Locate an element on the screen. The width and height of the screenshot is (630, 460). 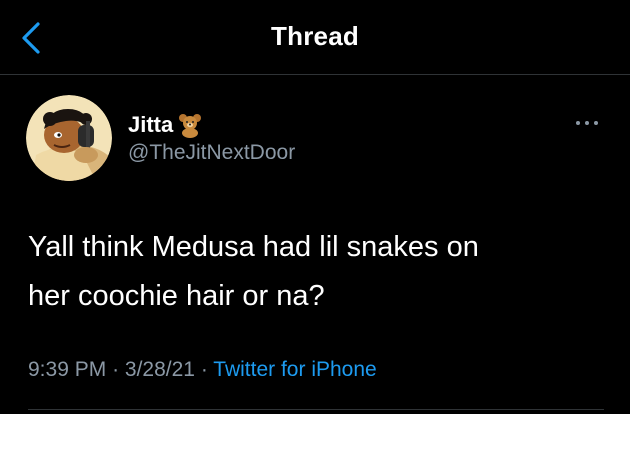
user-info: Jitta @TheJitNextDoor is located at coordinates (211, 138).